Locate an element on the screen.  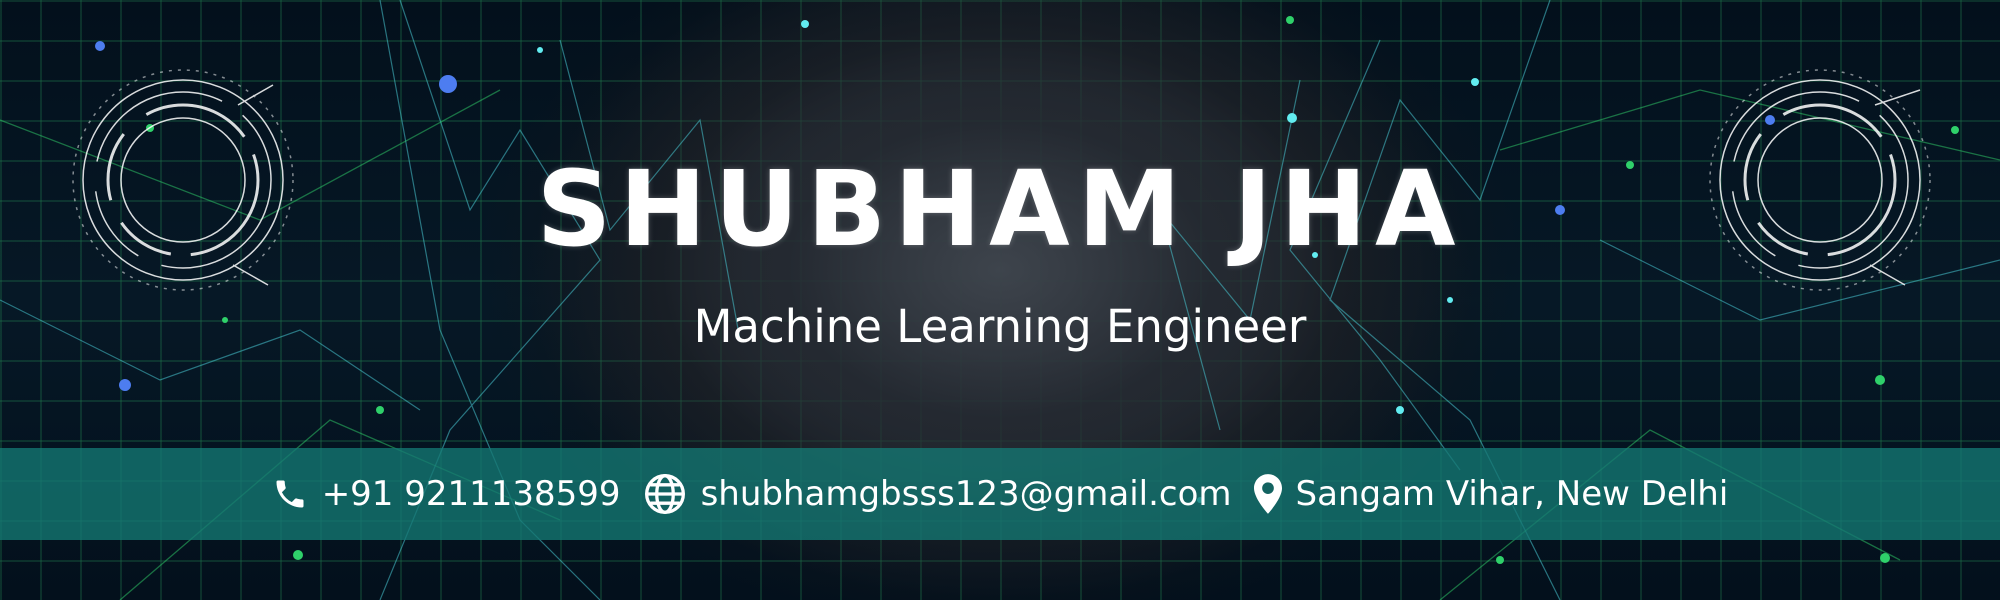
email-address: shubhamgbsss123@gmail.com is located at coordinates (966, 494).